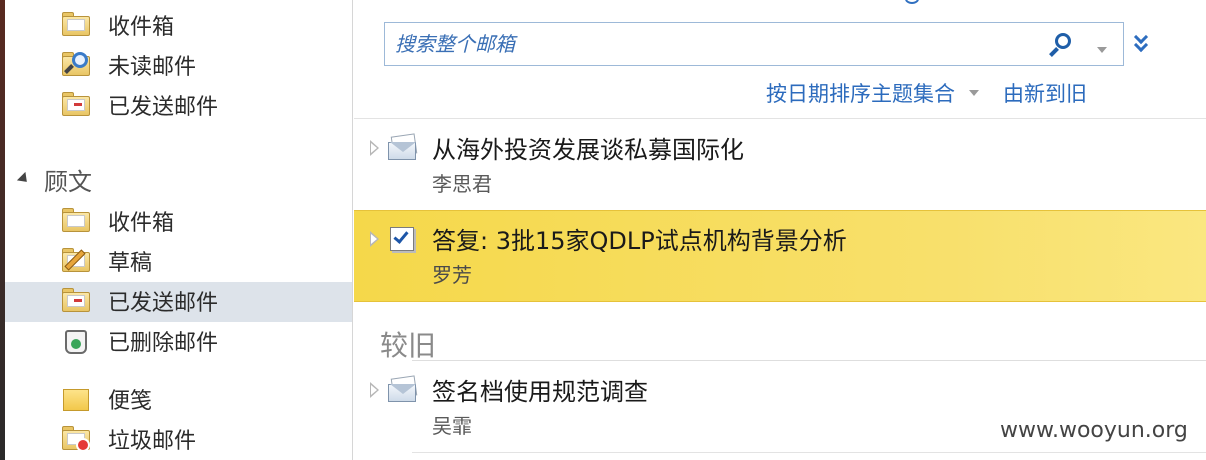 The width and height of the screenshot is (1206, 460). I want to click on search-input, so click(705, 44).